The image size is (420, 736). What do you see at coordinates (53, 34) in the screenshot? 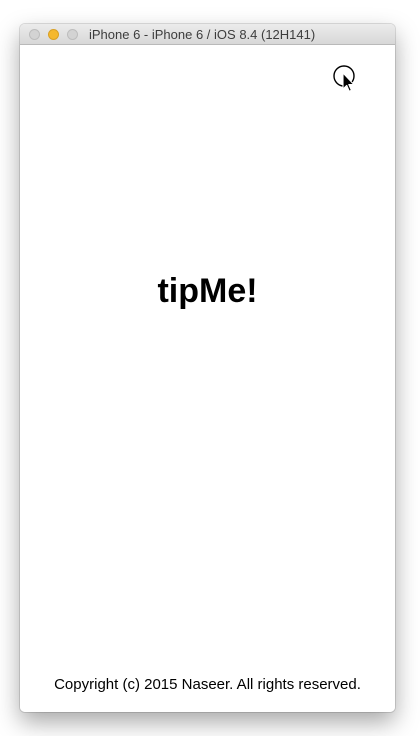
I see `minimize-window-button` at bounding box center [53, 34].